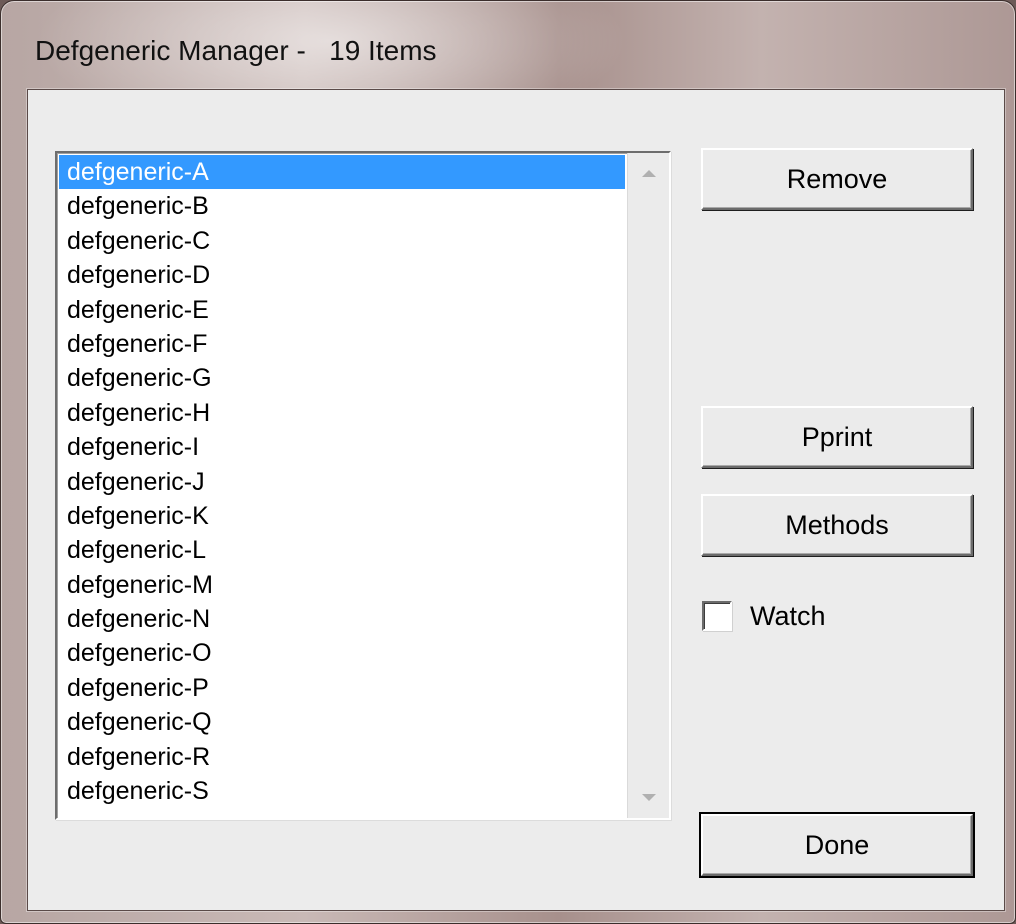  What do you see at coordinates (342, 206) in the screenshot?
I see `list-item: defgeneric-B` at bounding box center [342, 206].